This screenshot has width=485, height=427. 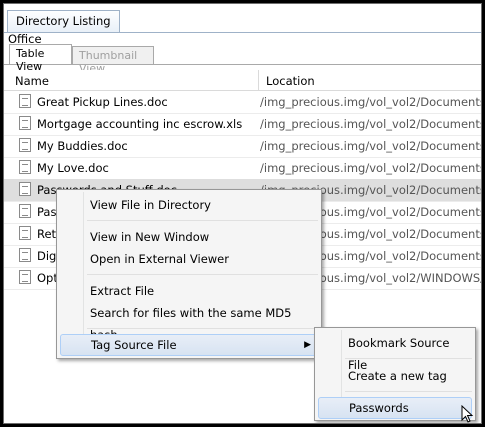 What do you see at coordinates (40, 58) in the screenshot?
I see `tab-table-view: Table View` at bounding box center [40, 58].